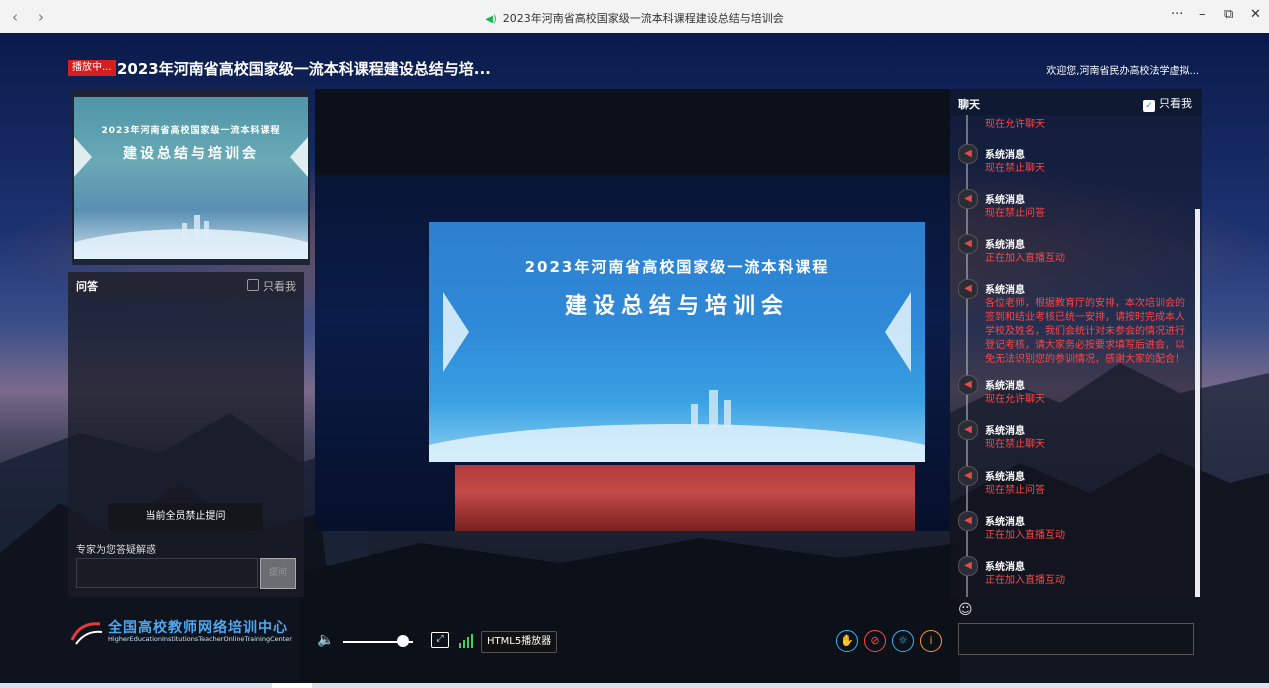 The height and width of the screenshot is (688, 1269). I want to click on chat-title: 聊天, so click(969, 104).